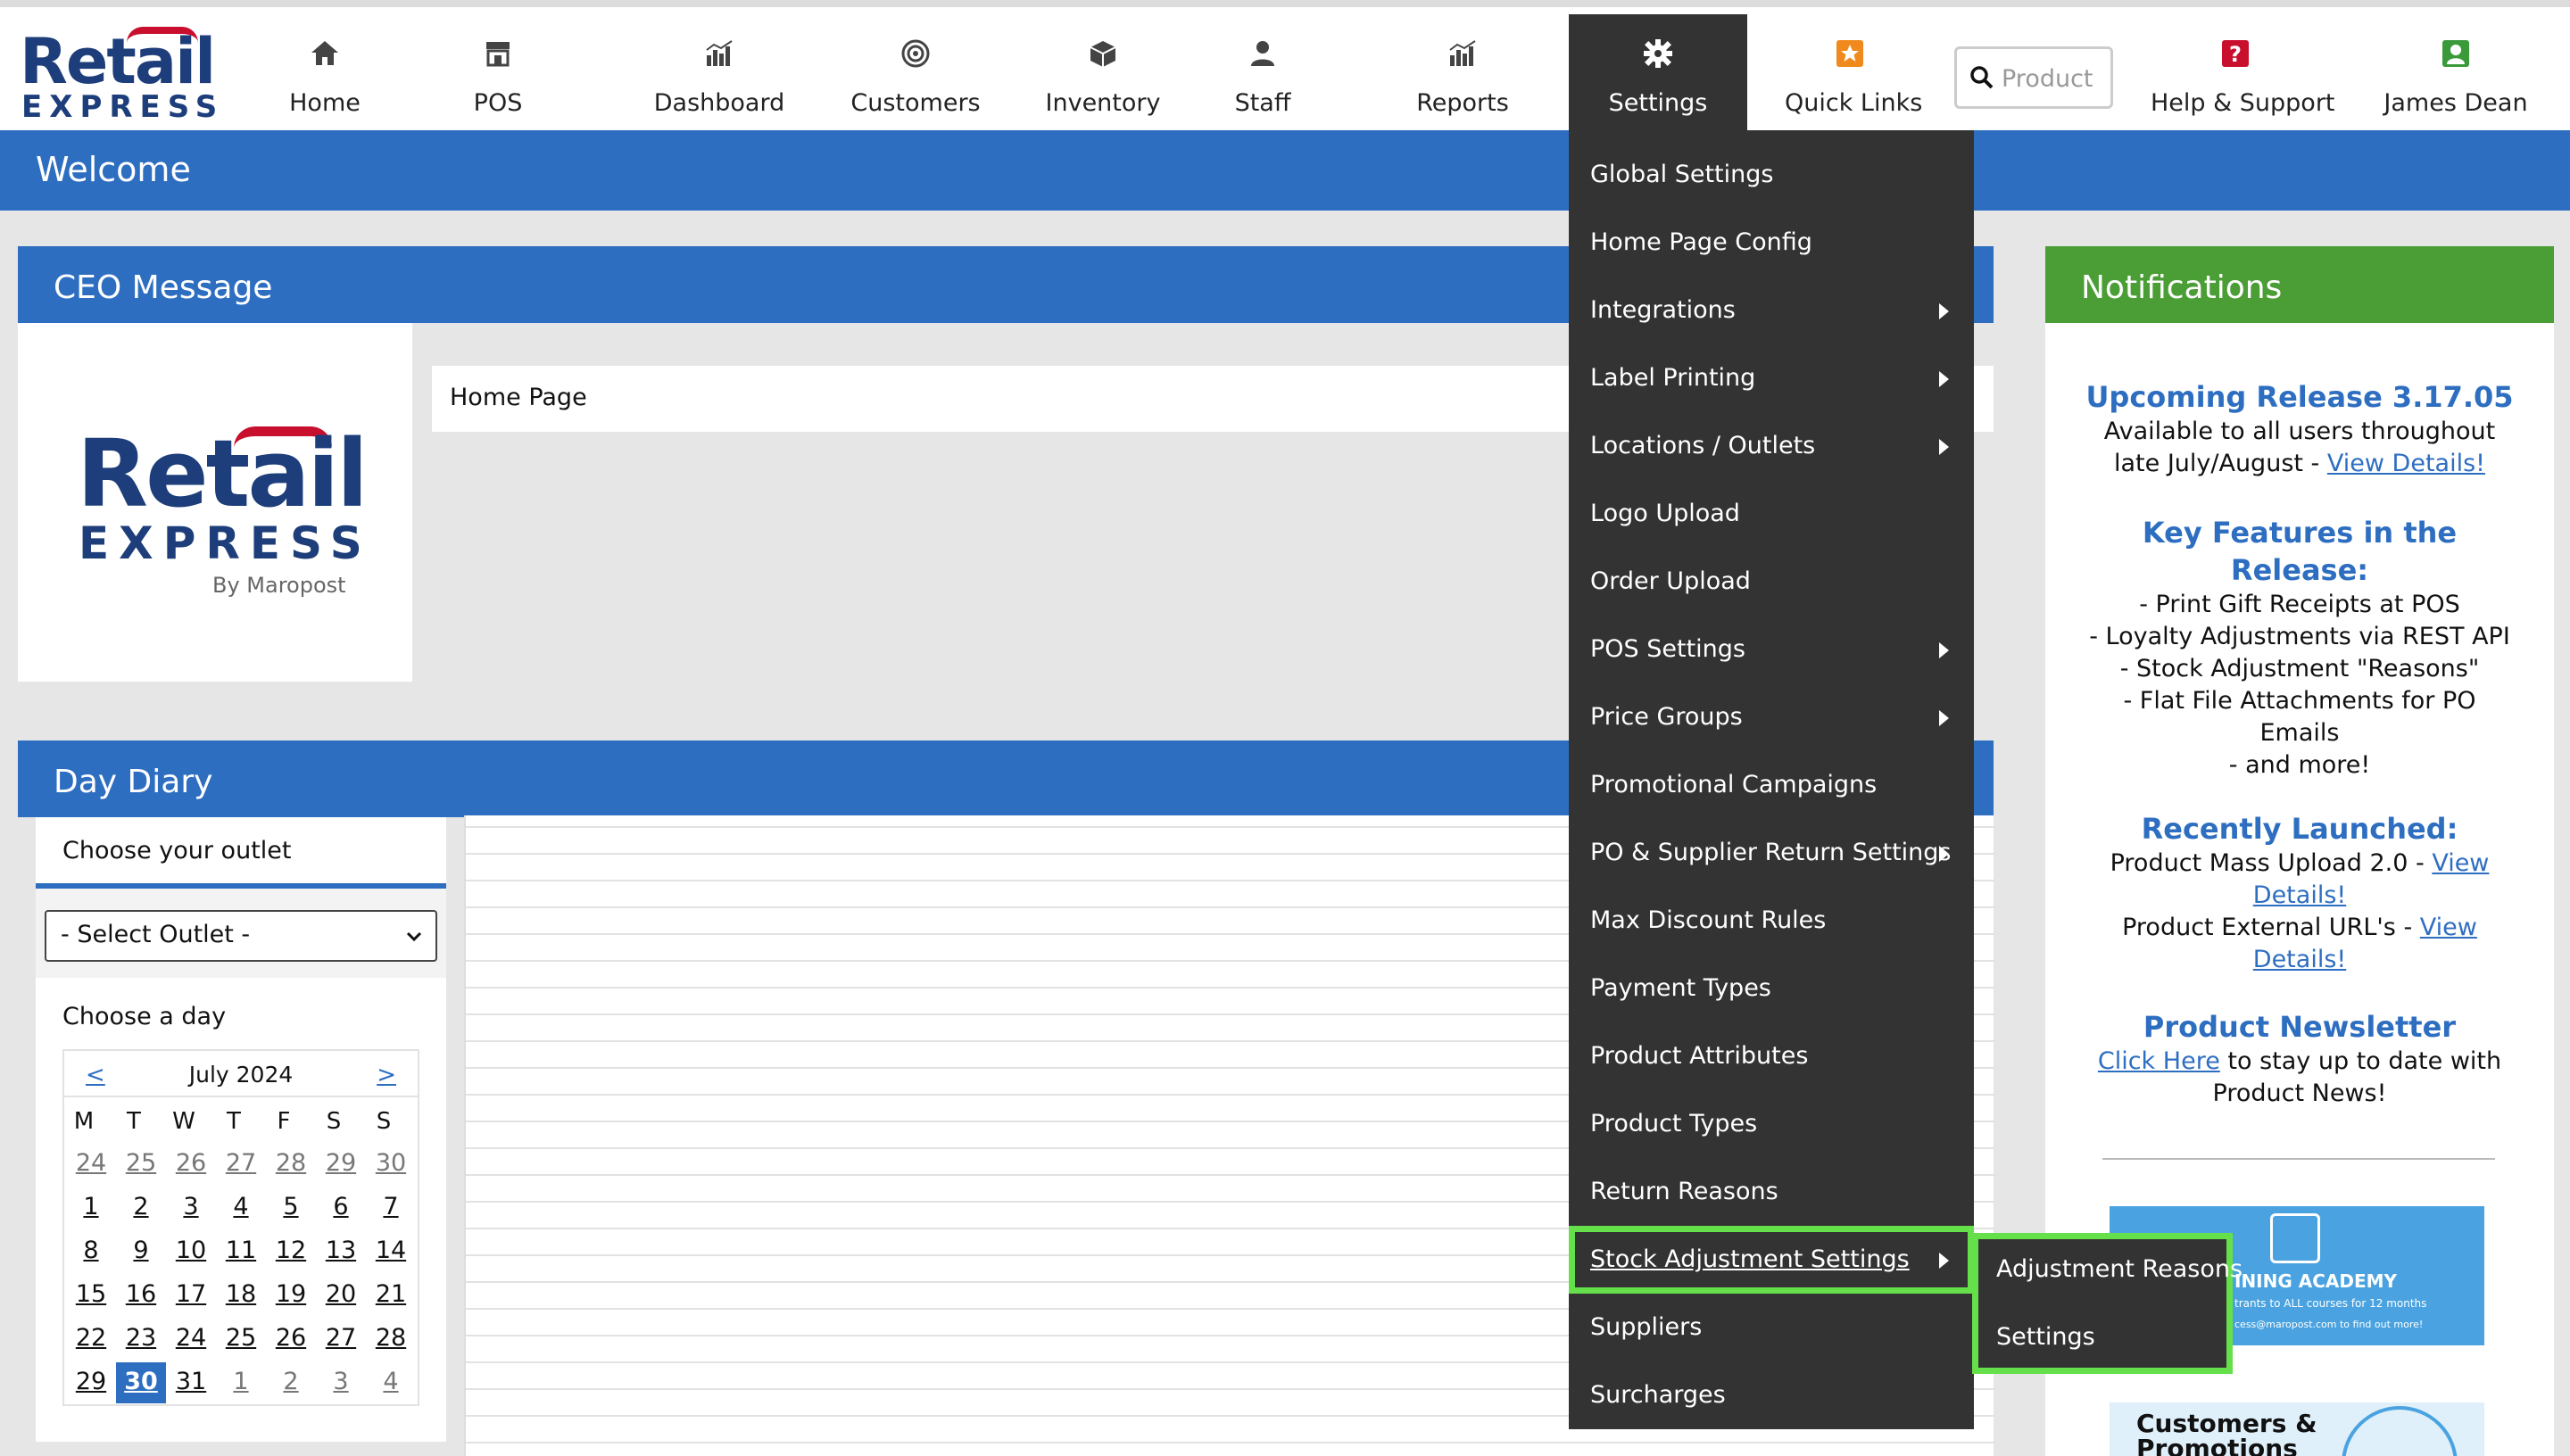 This screenshot has width=2570, height=1456. Describe the element at coordinates (1462, 75) in the screenshot. I see `nav-reports: Reports` at that location.